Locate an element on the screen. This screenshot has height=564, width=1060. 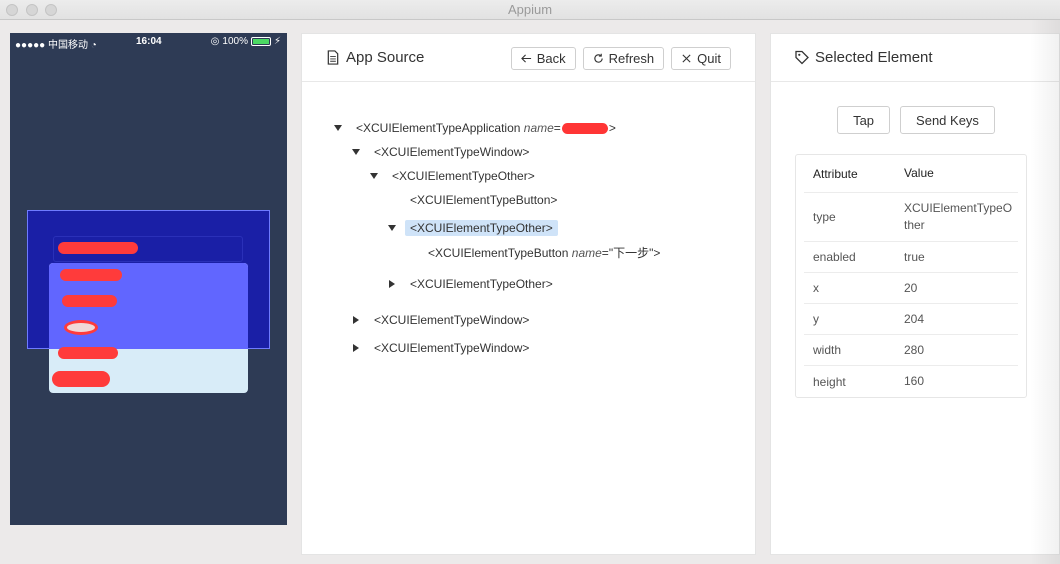
value-cell: 20 is located at coordinates (911, 287).